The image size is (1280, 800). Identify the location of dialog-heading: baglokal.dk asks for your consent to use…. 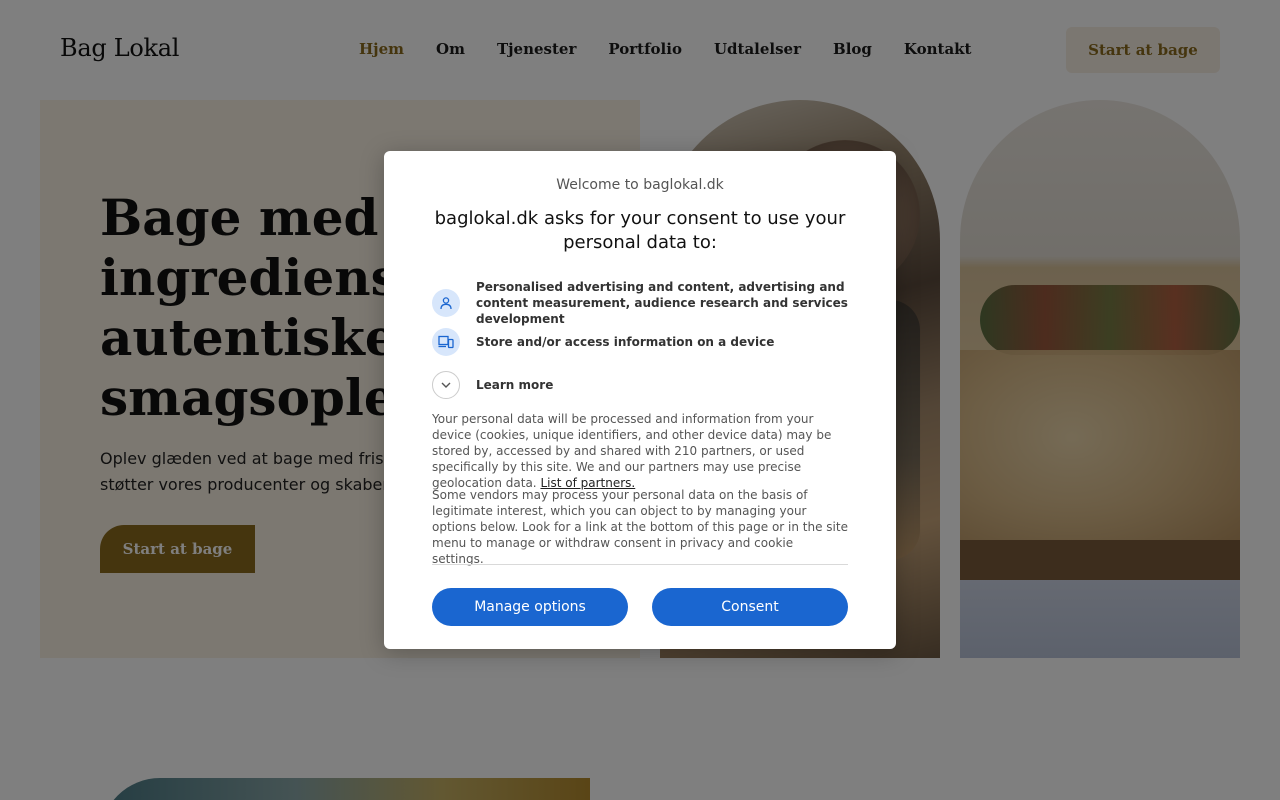
(640, 230).